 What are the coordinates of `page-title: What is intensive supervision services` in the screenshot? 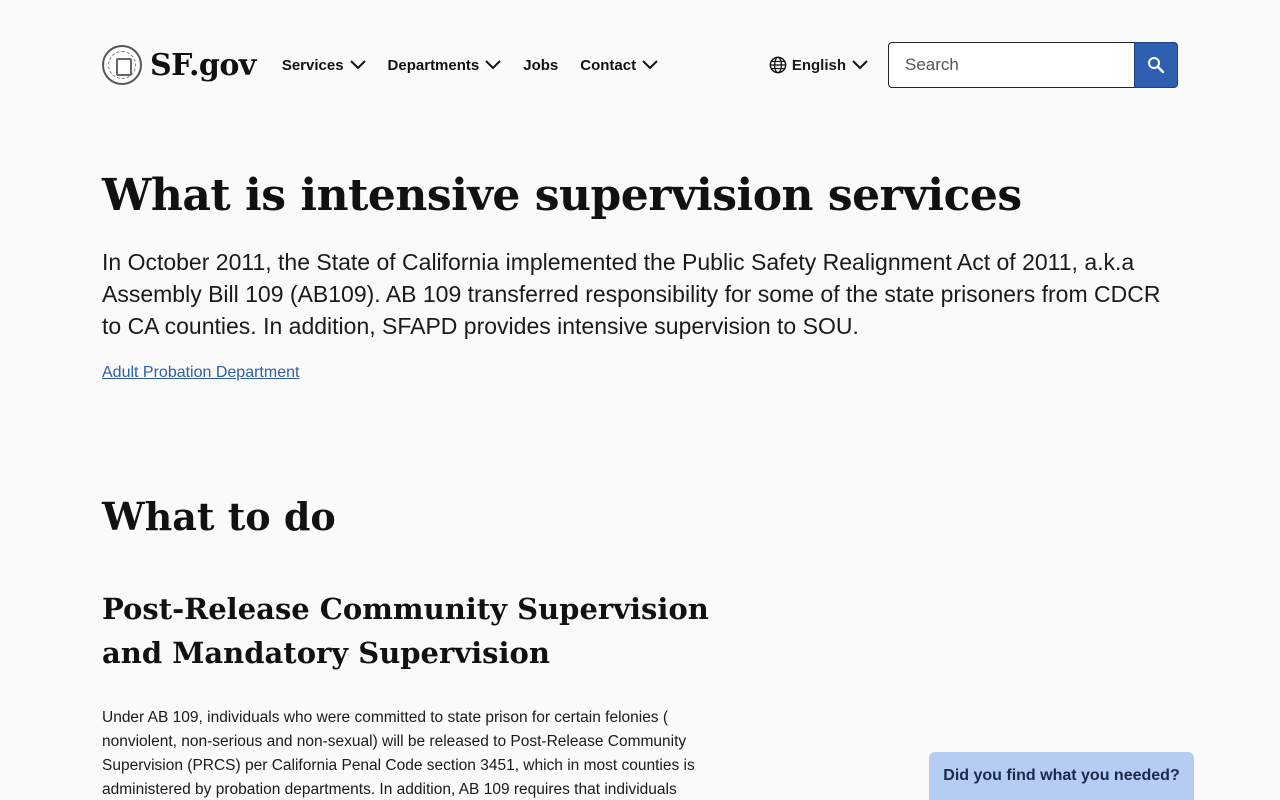 It's located at (562, 195).